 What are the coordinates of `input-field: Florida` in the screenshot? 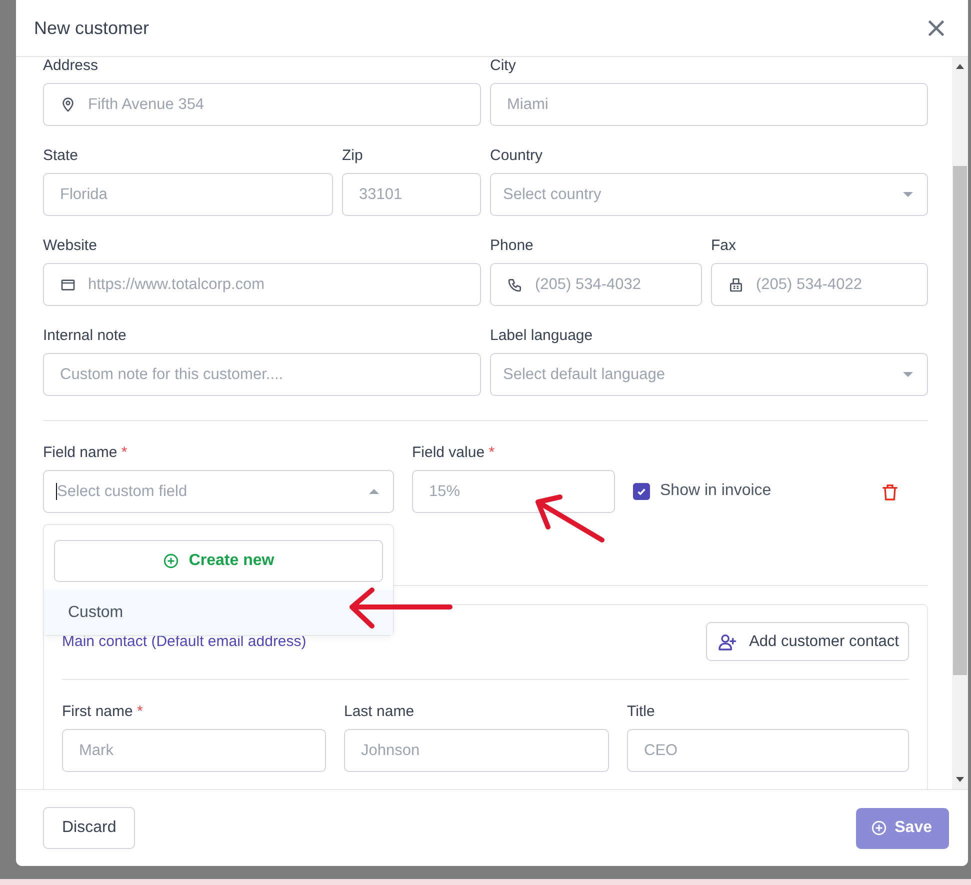 It's located at (188, 194).